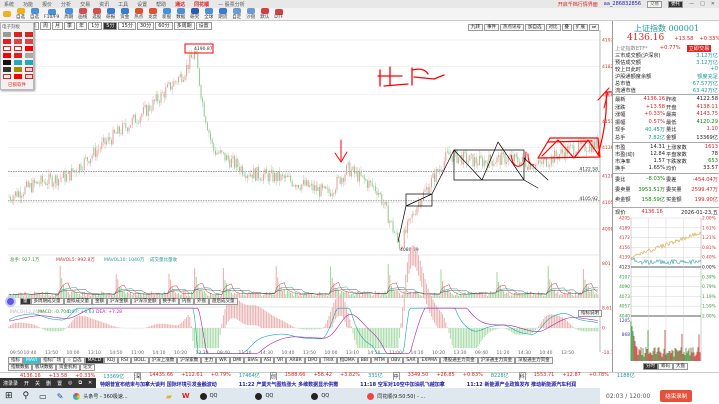 The image size is (719, 404). I want to click on toolbar-button: DTF, so click(278, 14).